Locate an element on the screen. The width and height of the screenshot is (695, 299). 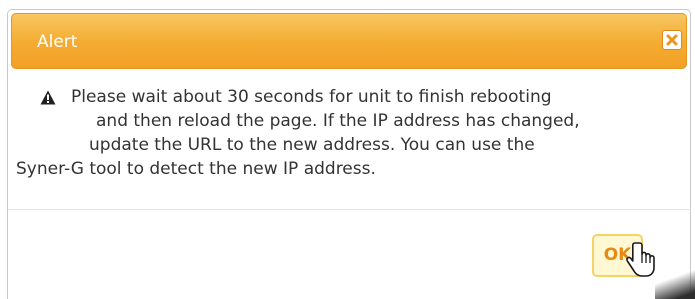
close-button is located at coordinates (672, 40).